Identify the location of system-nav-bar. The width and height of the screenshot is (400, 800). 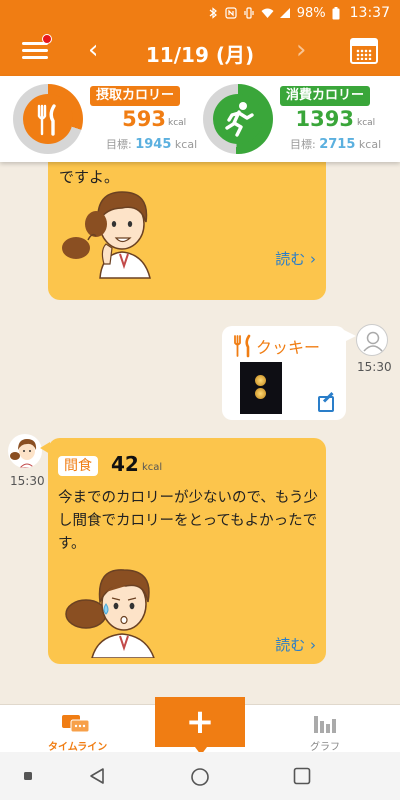
(200, 776).